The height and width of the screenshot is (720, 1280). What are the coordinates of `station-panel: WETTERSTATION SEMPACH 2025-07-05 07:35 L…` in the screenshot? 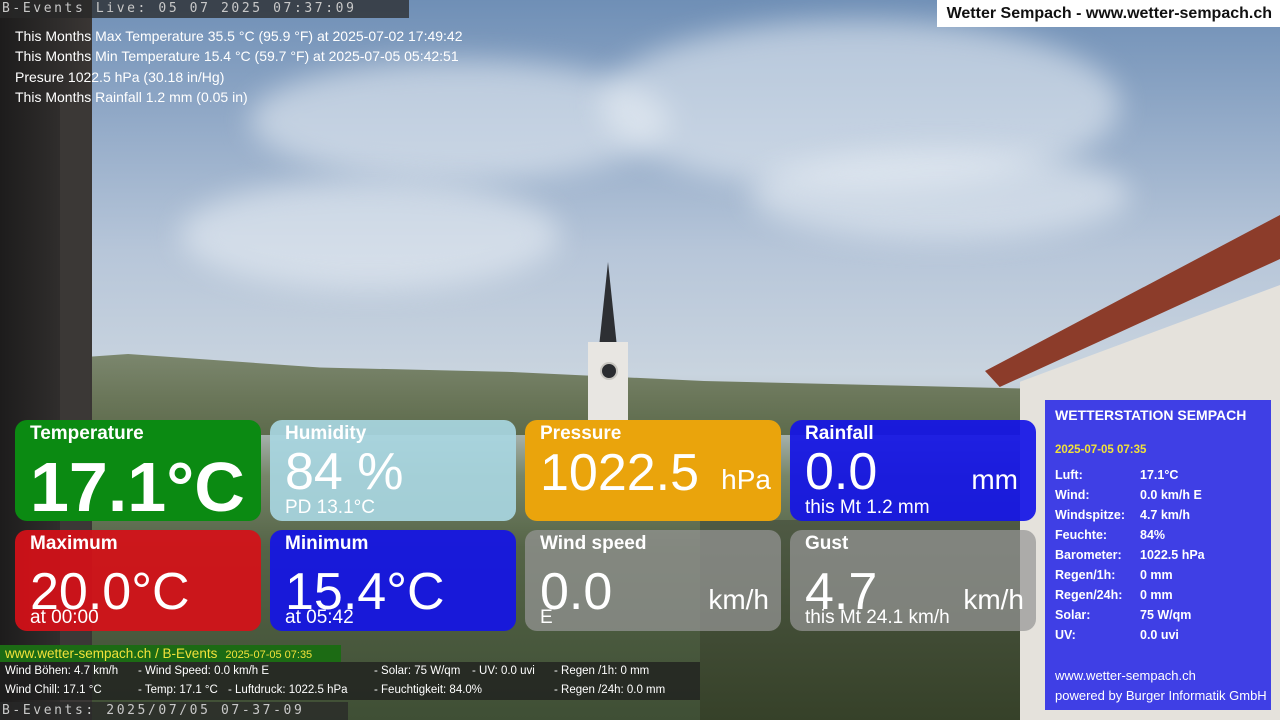 It's located at (1158, 555).